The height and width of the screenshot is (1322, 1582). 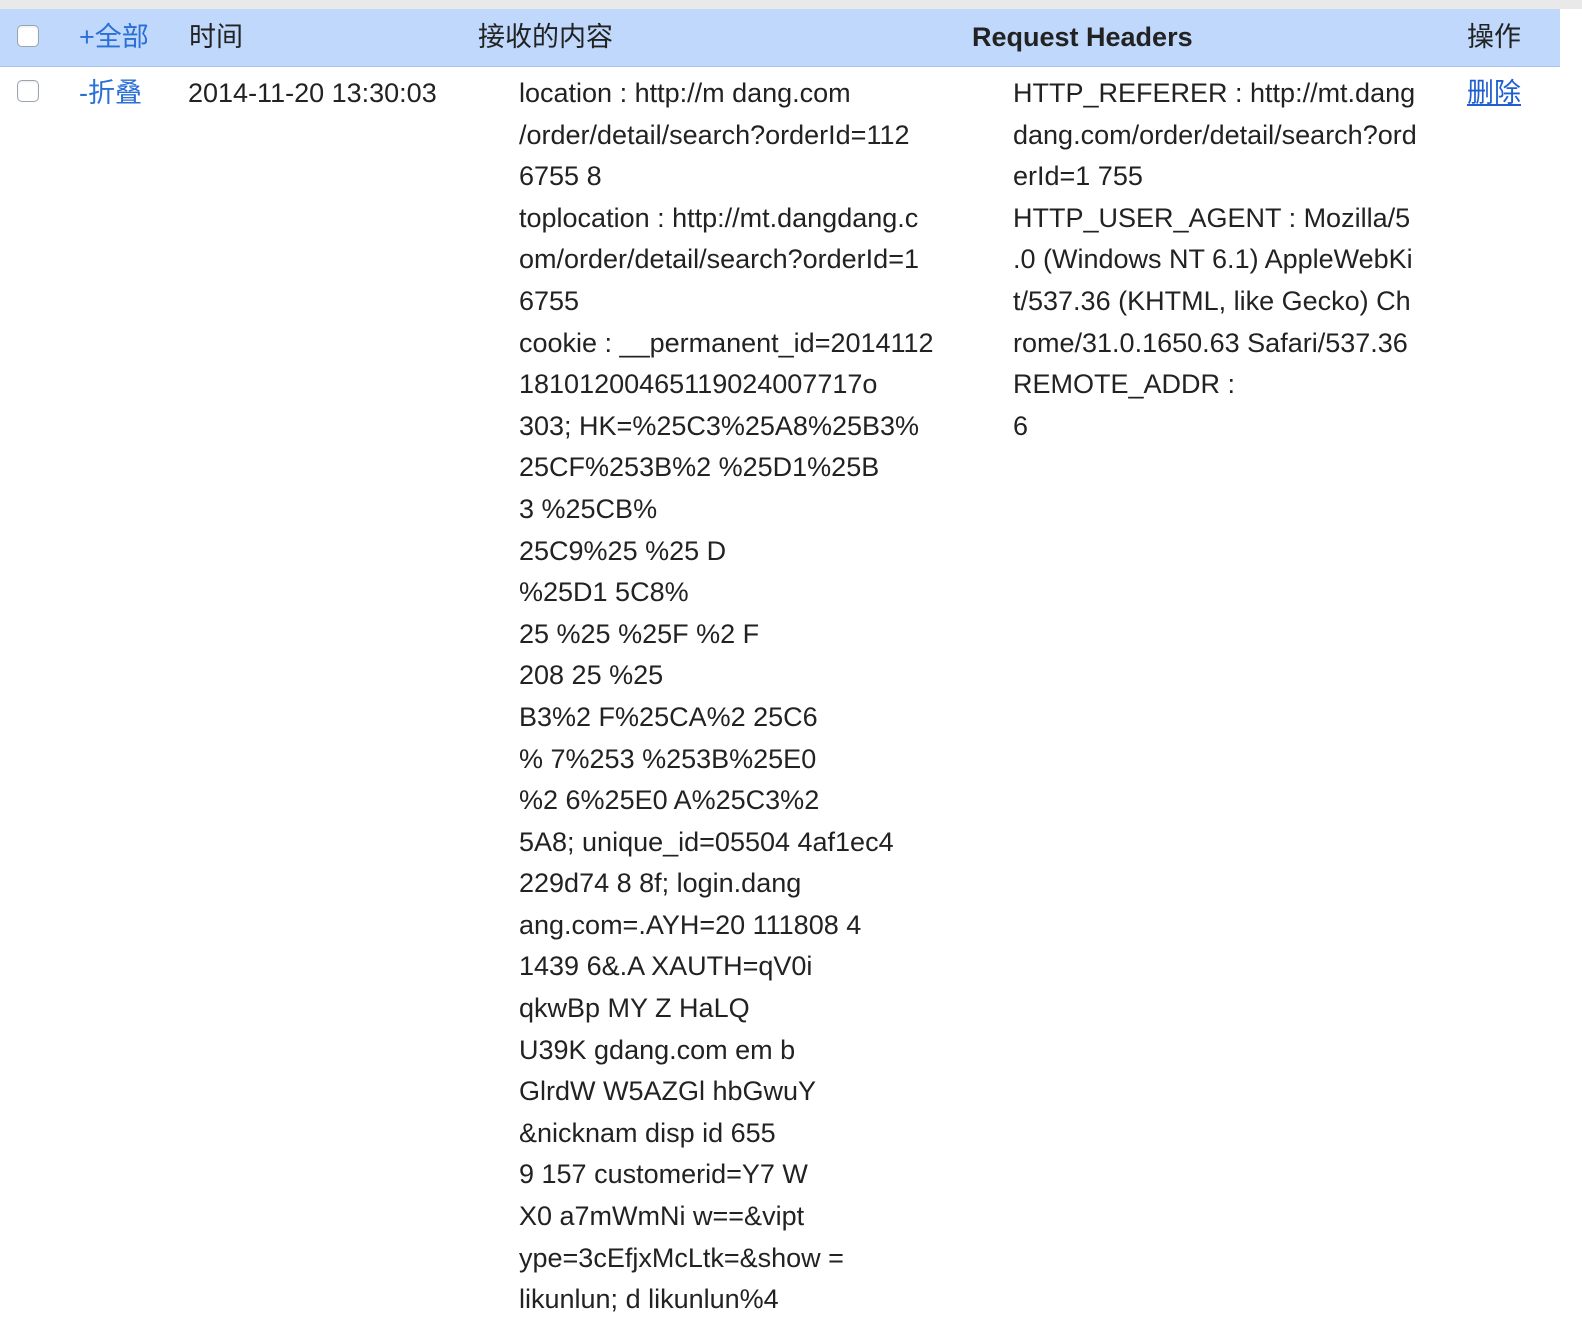 I want to click on content-line: % 7%253 %253B%25E0, so click(x=668, y=758).